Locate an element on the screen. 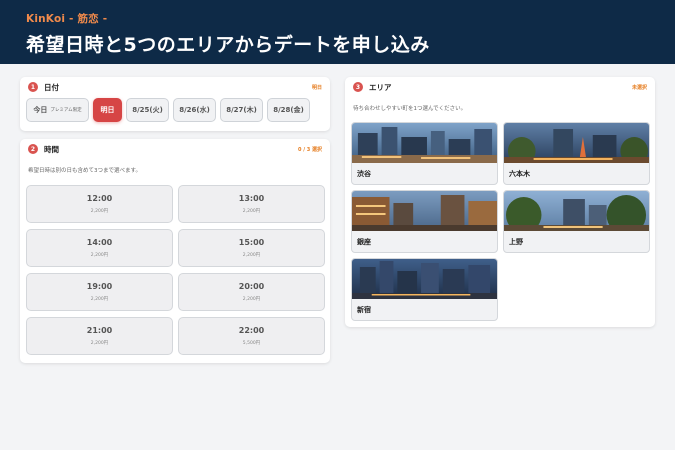 The height and width of the screenshot is (450, 675). slot-time: 21:00 is located at coordinates (99, 330).